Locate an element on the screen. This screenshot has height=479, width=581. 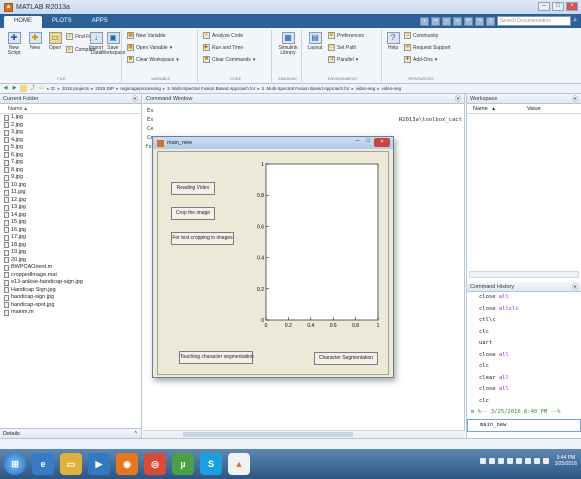
file-list-item: handicap-spot.jpg is located at coordinates (70, 306).